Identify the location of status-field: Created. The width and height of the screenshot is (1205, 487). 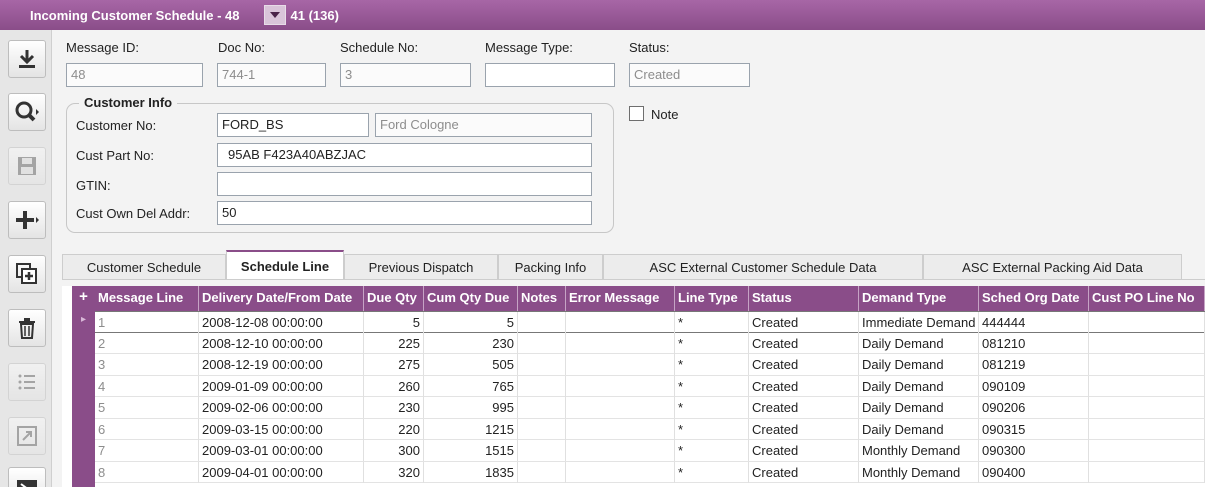
(689, 75).